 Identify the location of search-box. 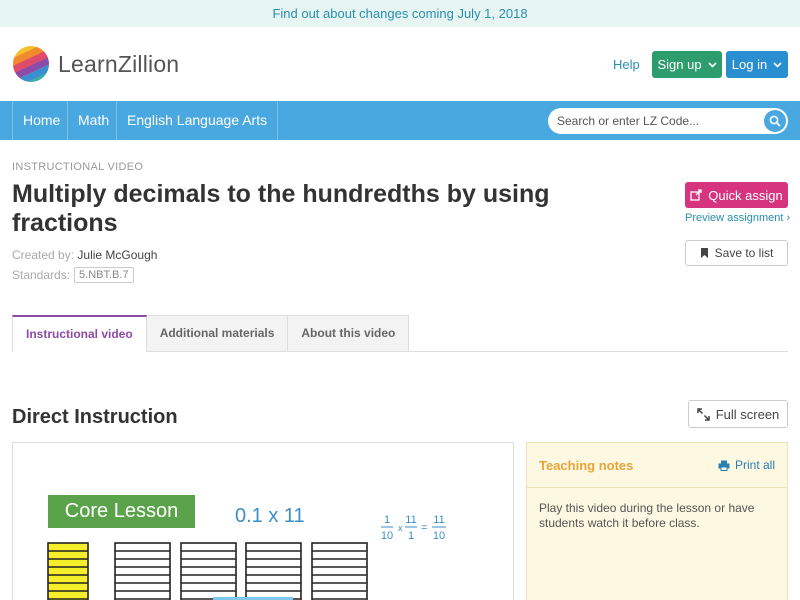
(668, 121).